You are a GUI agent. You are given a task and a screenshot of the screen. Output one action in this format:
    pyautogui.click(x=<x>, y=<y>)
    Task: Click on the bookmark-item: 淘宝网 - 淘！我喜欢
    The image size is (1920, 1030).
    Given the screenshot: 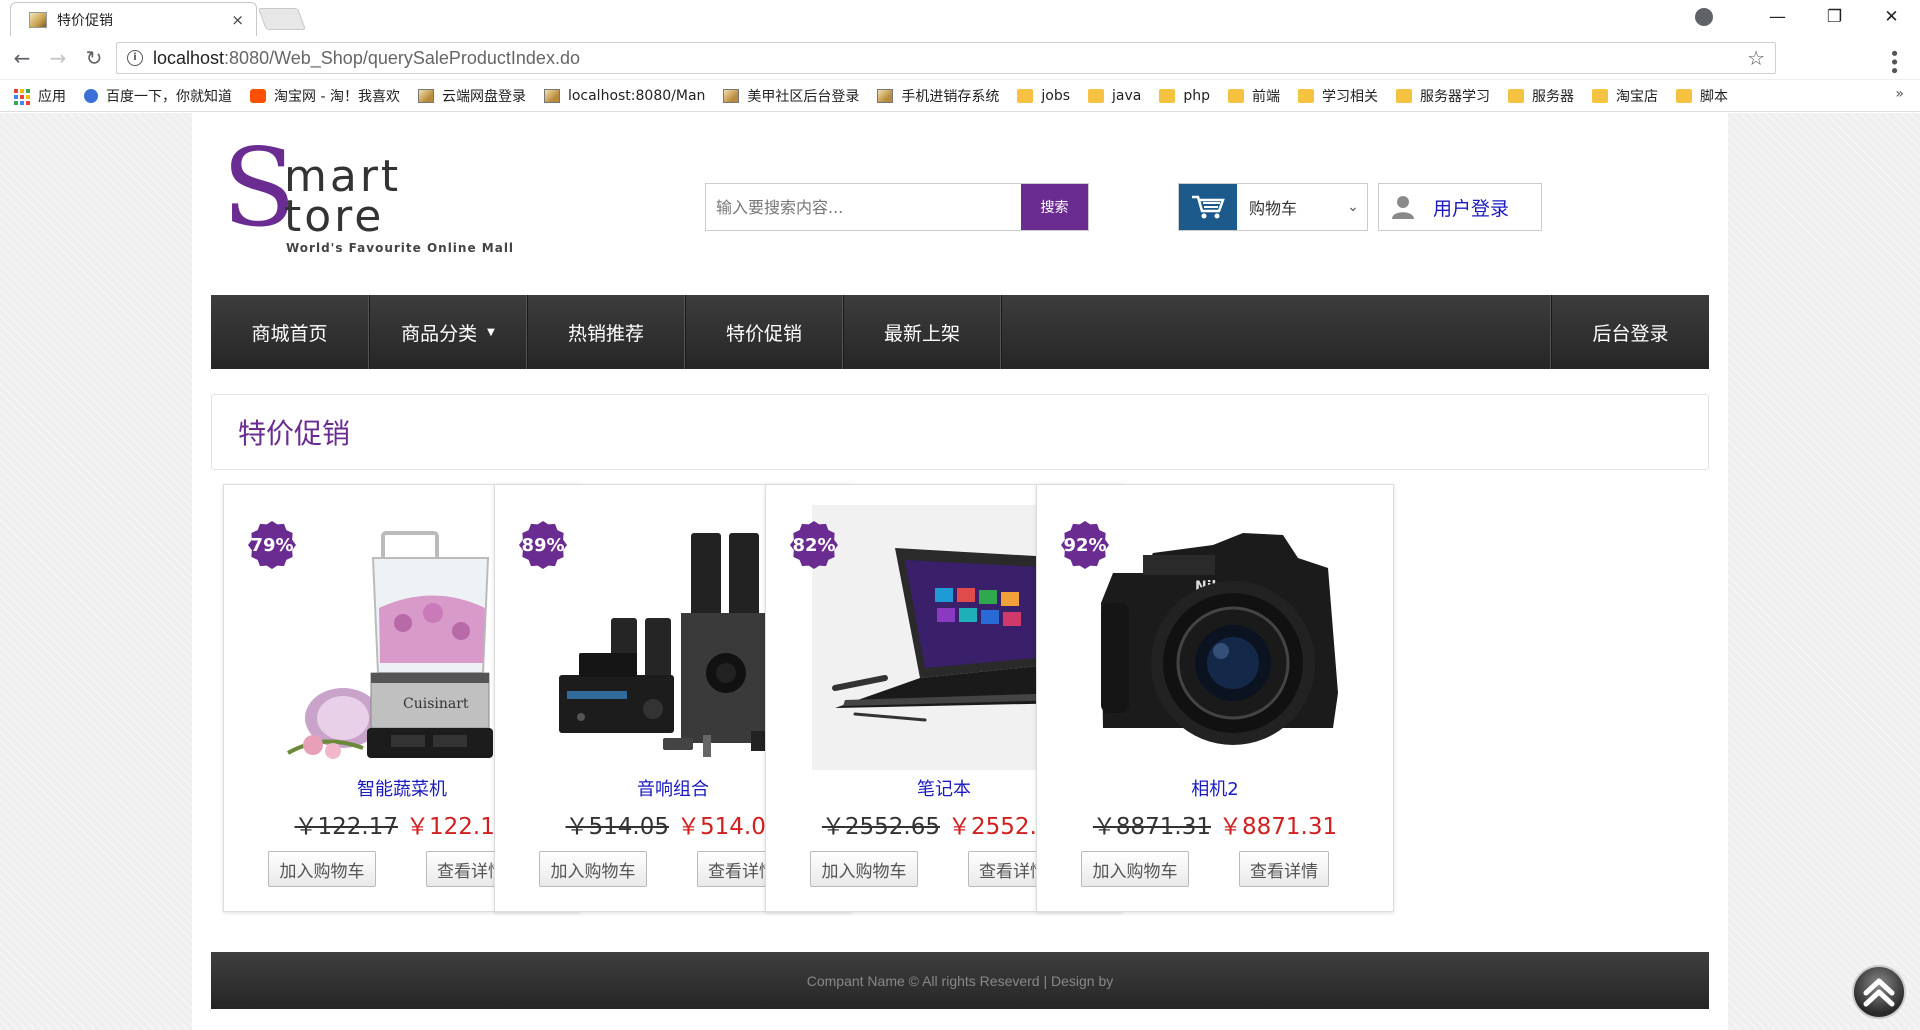 What is the action you would take?
    pyautogui.click(x=325, y=96)
    